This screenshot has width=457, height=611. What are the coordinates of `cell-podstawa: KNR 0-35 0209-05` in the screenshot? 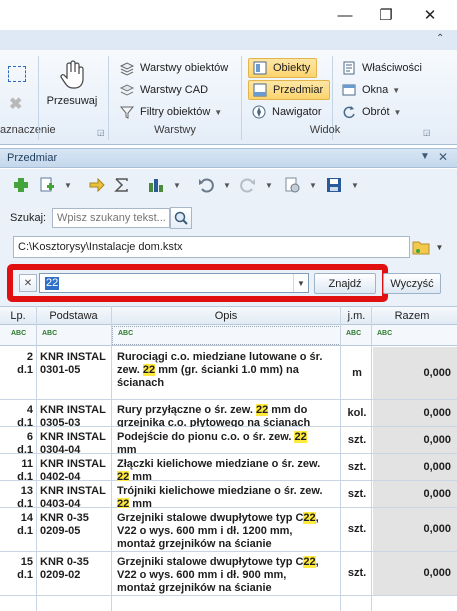 It's located at (64, 524).